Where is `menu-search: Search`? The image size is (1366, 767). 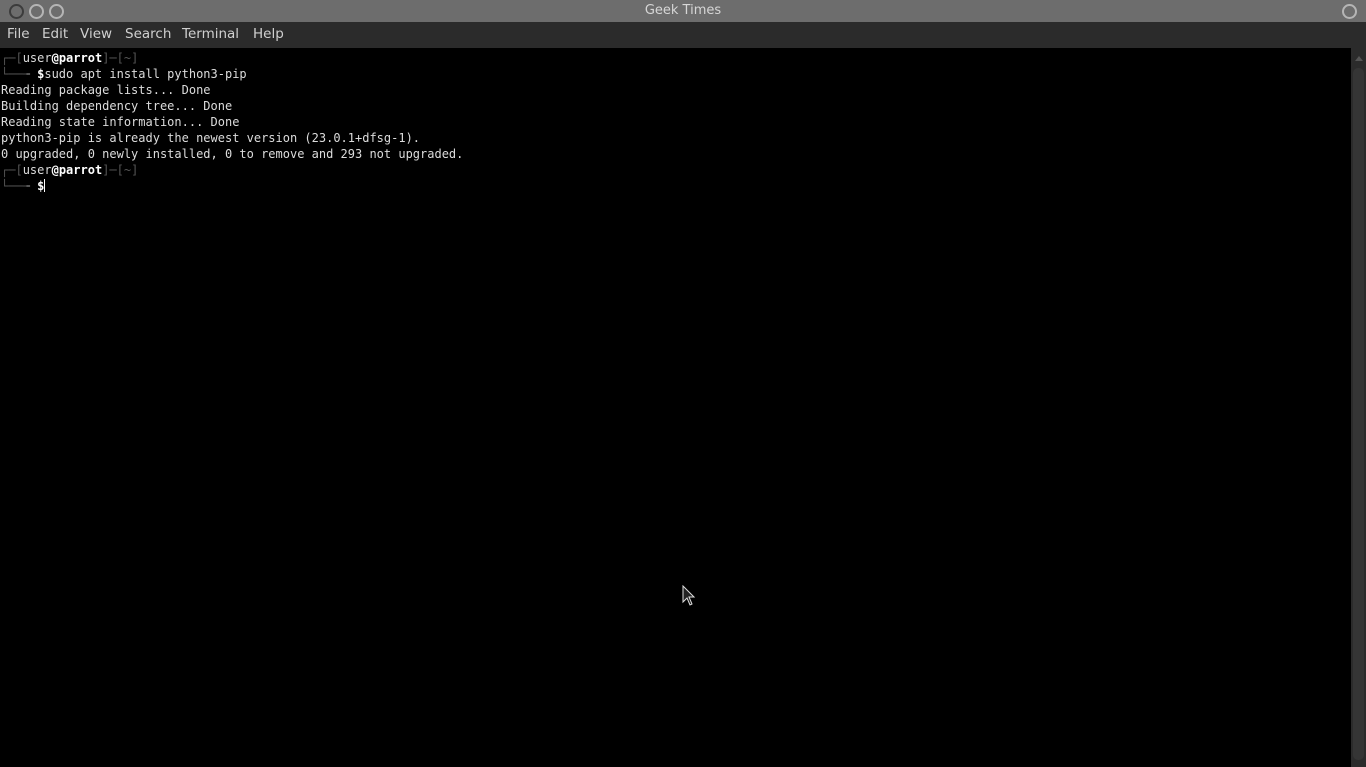
menu-search: Search is located at coordinates (148, 35).